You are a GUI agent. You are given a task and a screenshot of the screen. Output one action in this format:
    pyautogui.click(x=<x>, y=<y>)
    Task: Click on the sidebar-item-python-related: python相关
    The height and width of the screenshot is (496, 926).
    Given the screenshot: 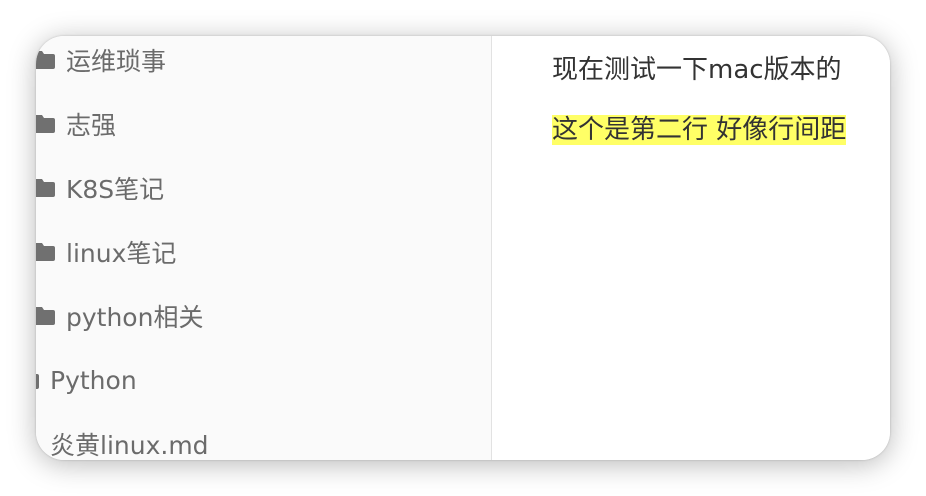 What is the action you would take?
    pyautogui.click(x=119, y=316)
    